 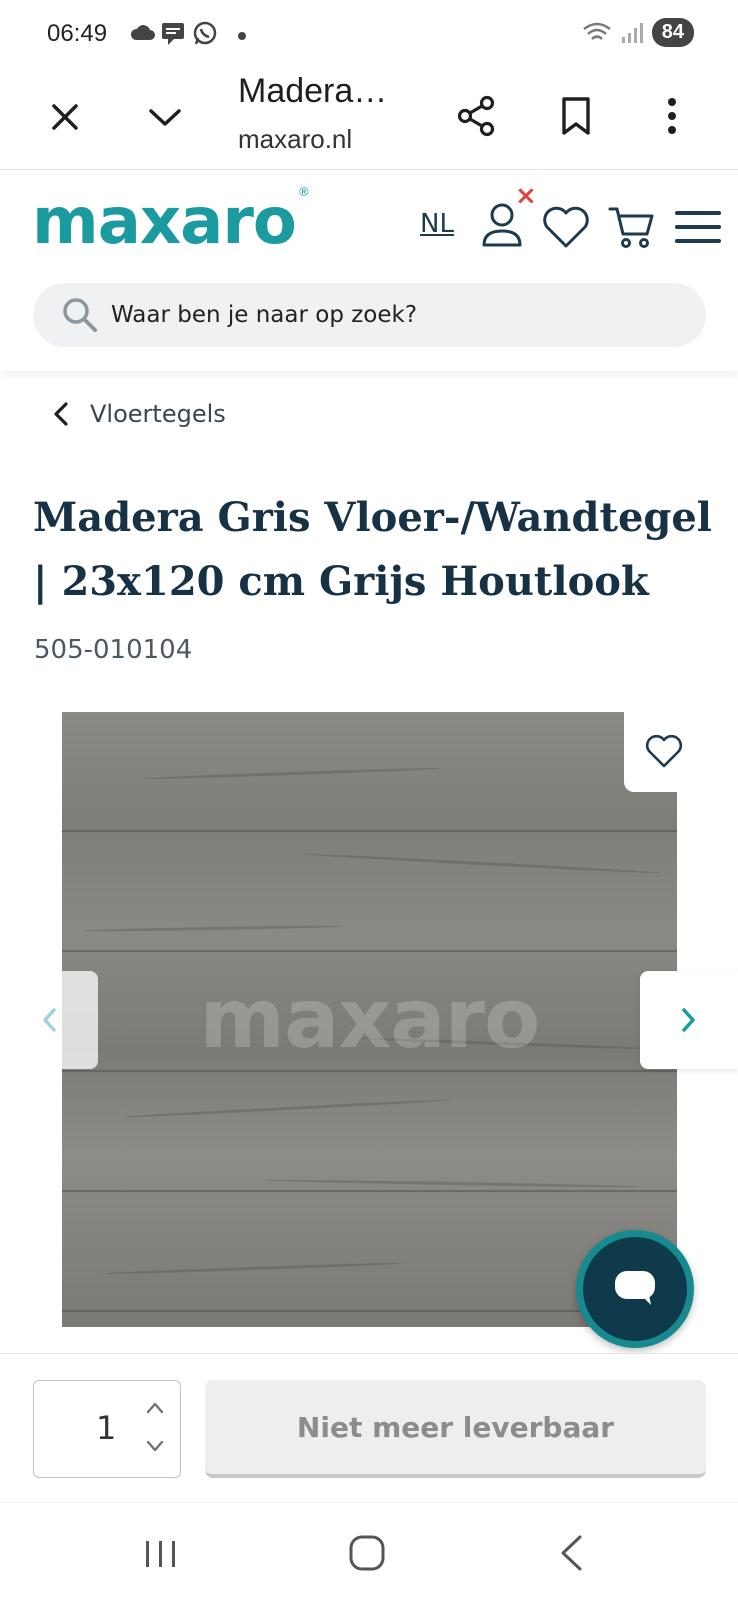 I want to click on wishlist-button, so click(x=566, y=227).